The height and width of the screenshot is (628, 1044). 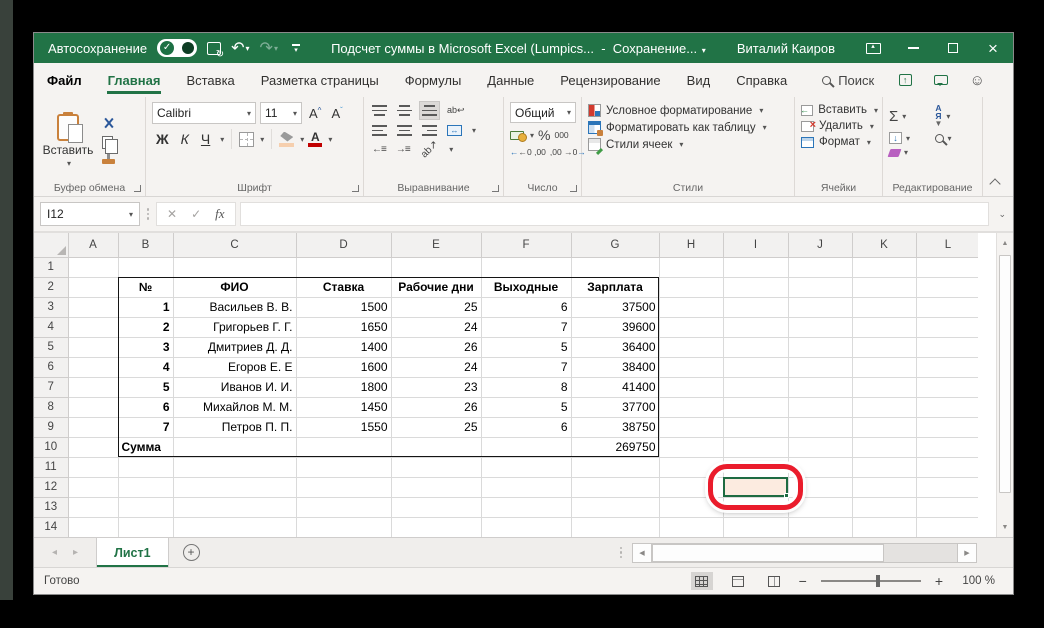 What do you see at coordinates (884, 507) in the screenshot?
I see `cell-K13` at bounding box center [884, 507].